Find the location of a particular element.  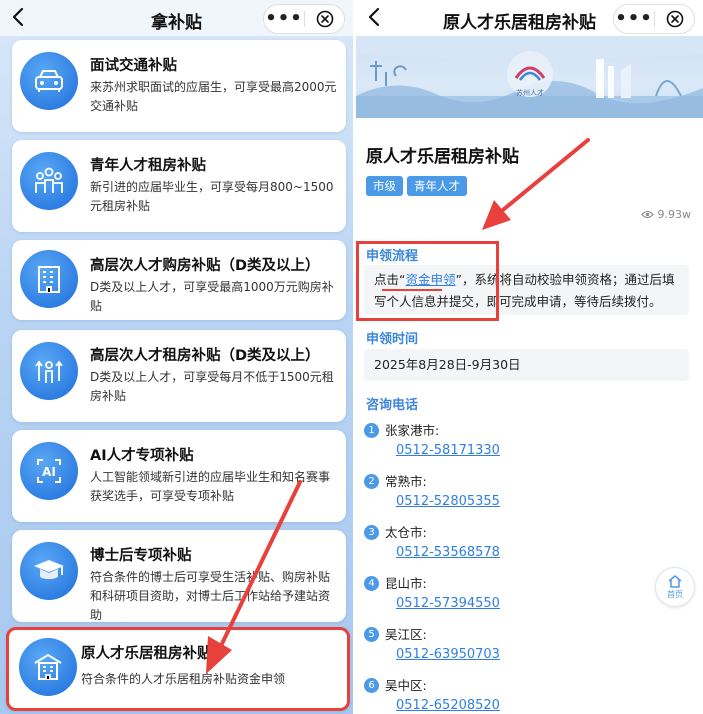

home-button: 首页 is located at coordinates (675, 587).